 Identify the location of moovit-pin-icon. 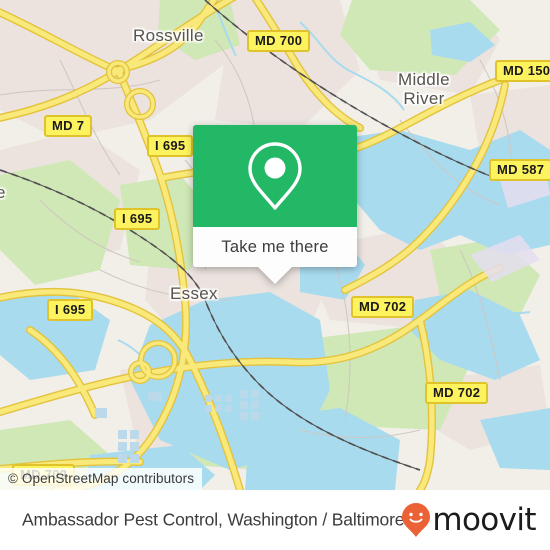
(416, 520).